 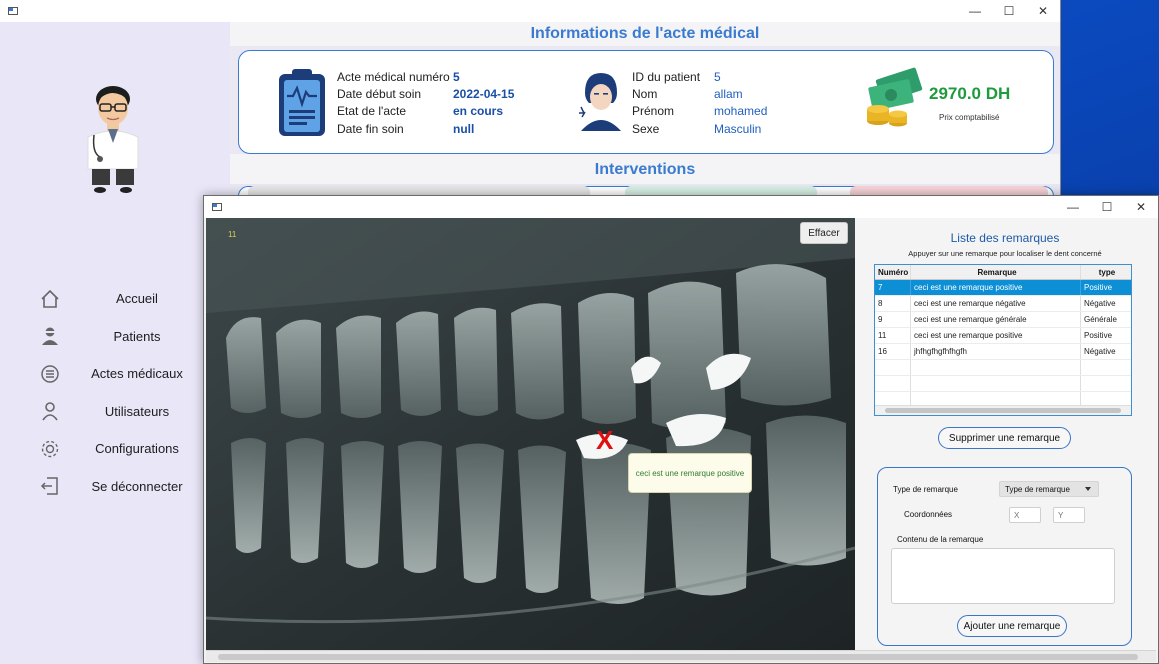 I want to click on select-value: Type de remarque, so click(x=1037, y=489).